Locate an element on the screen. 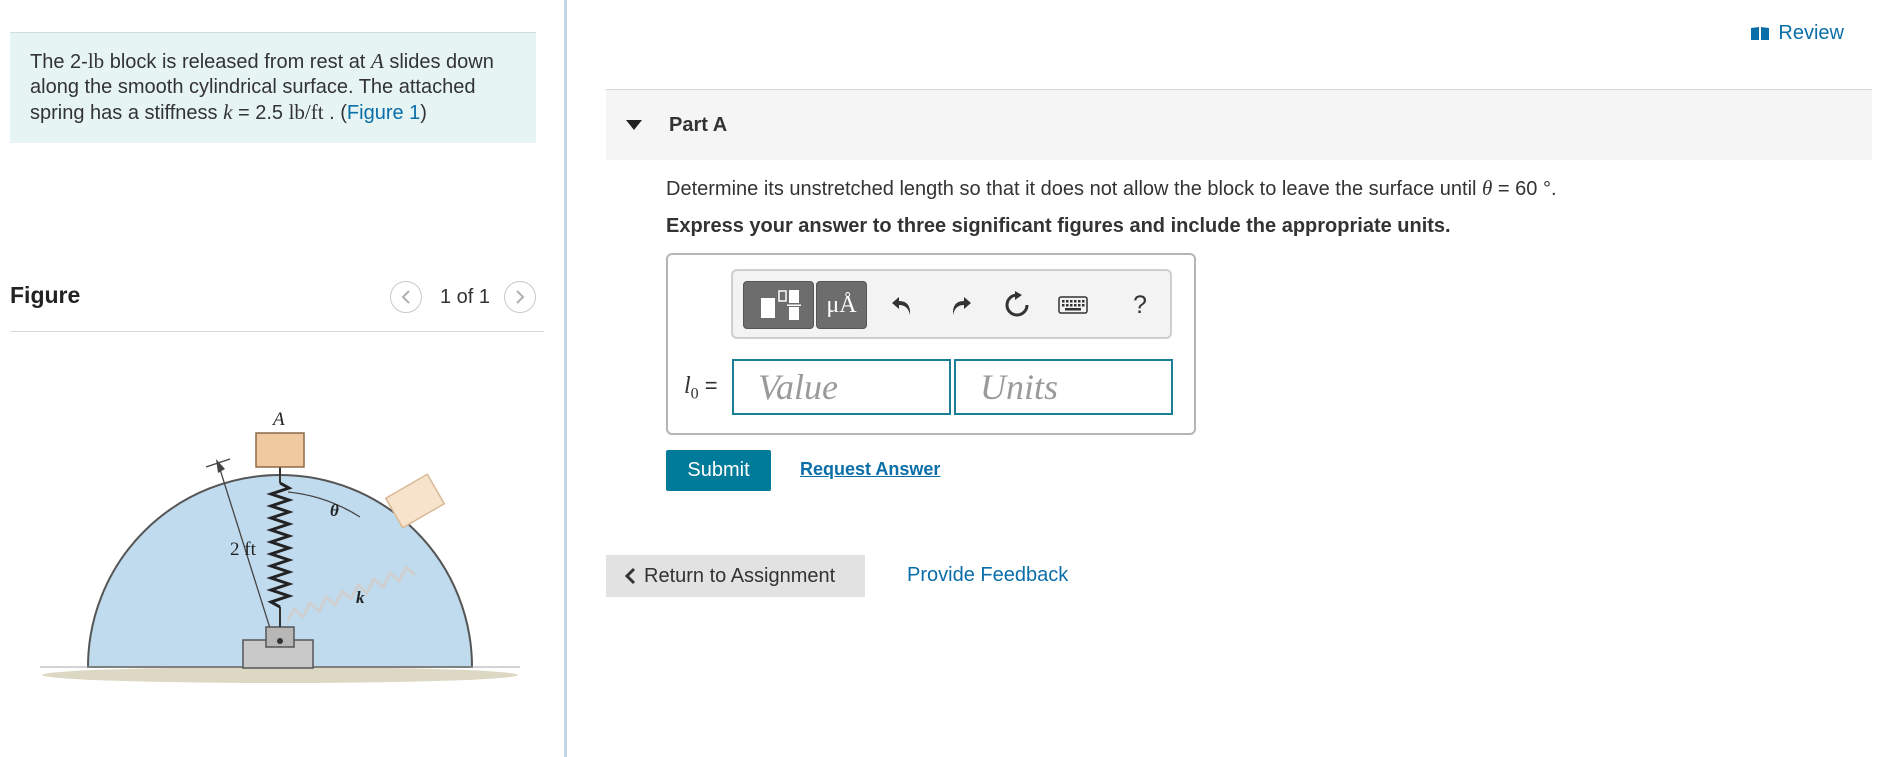 Image resolution: width=1882 pixels, height=757 pixels. stiffness-unit: lb/ft is located at coordinates (306, 112).